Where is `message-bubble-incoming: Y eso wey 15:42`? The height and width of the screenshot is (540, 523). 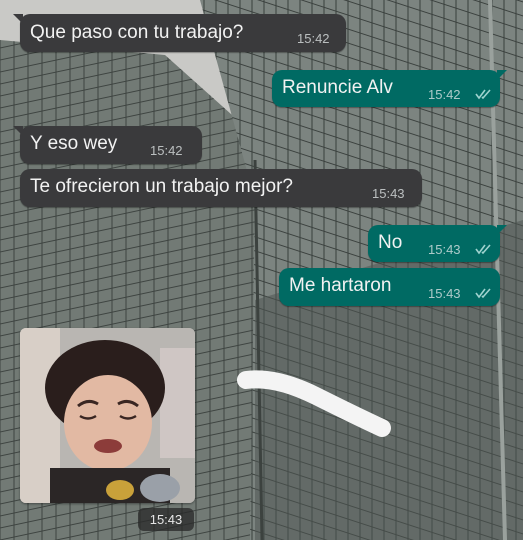
message-bubble-incoming: Y eso wey 15:42 is located at coordinates (107, 145).